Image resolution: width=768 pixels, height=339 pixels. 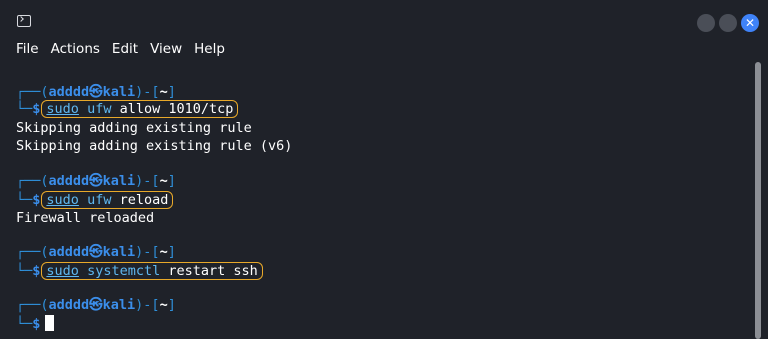 I want to click on menu-actions: Actions, so click(x=75, y=49).